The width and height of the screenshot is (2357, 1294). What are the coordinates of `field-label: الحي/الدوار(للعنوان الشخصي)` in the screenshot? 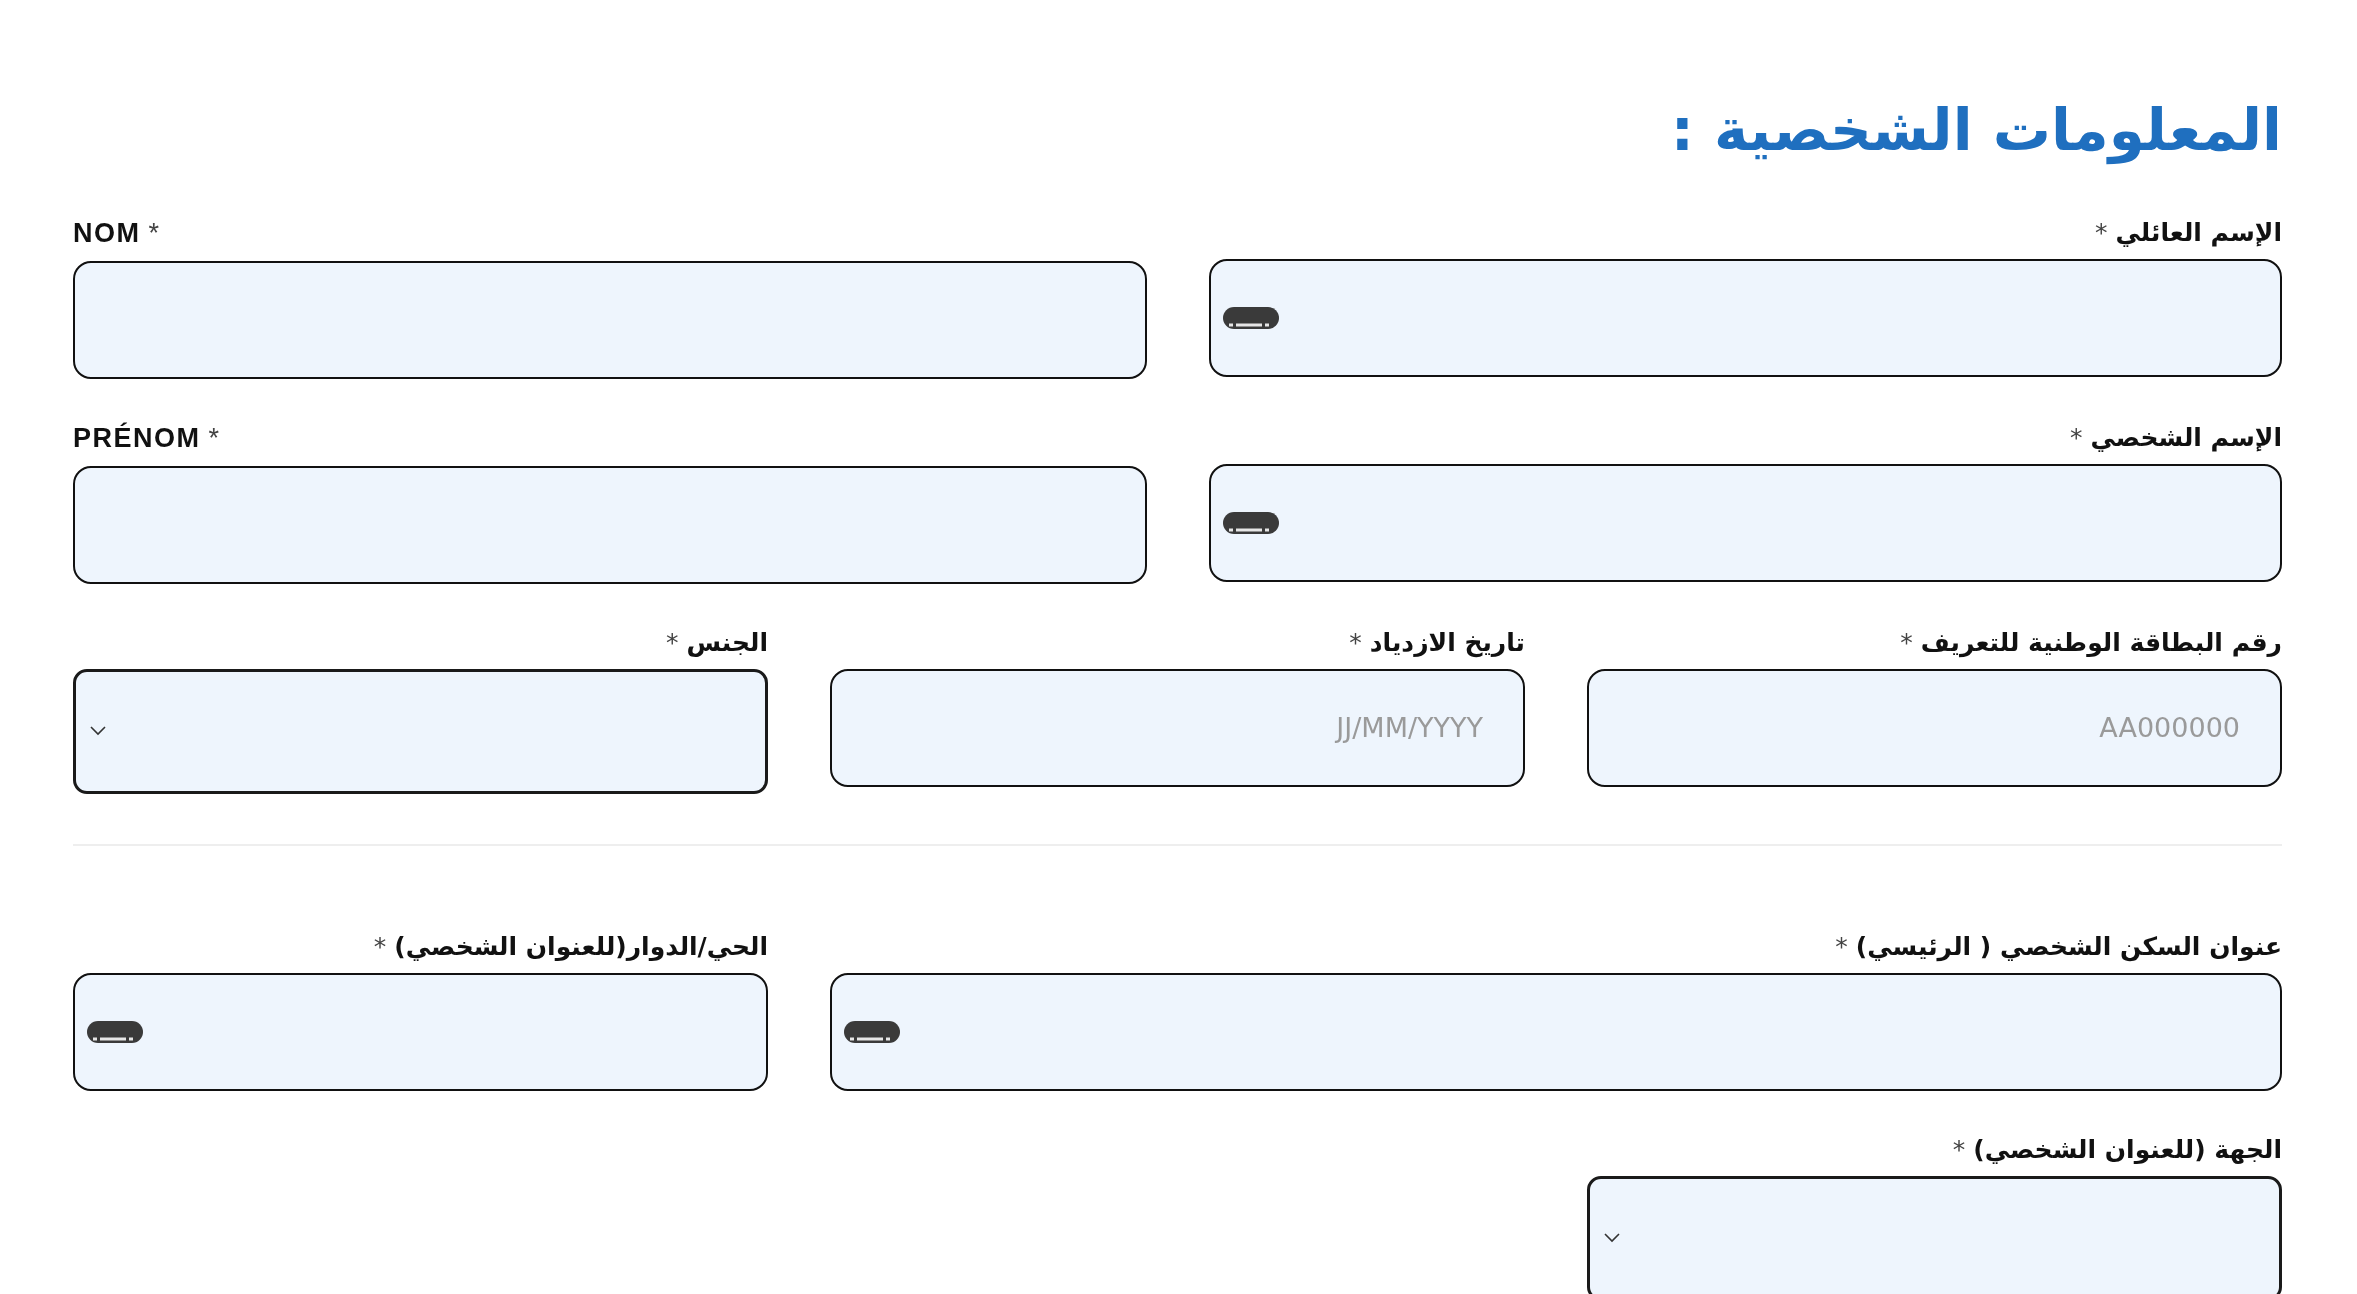 It's located at (581, 946).